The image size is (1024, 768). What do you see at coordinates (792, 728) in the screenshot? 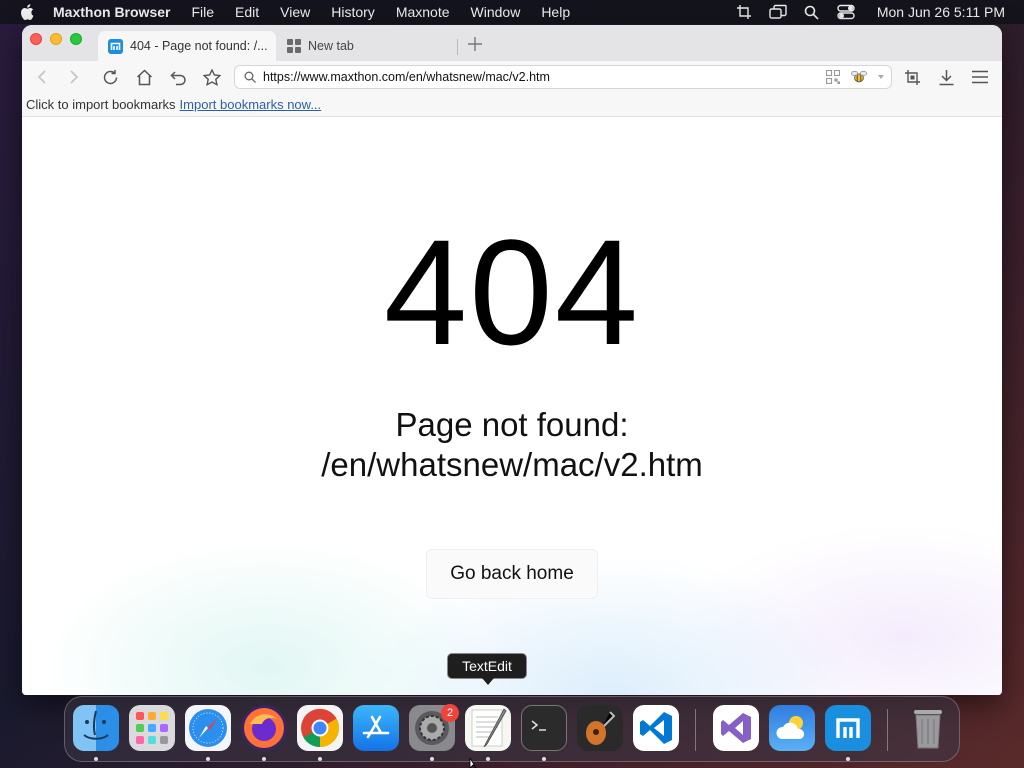
I see `weather-icon` at bounding box center [792, 728].